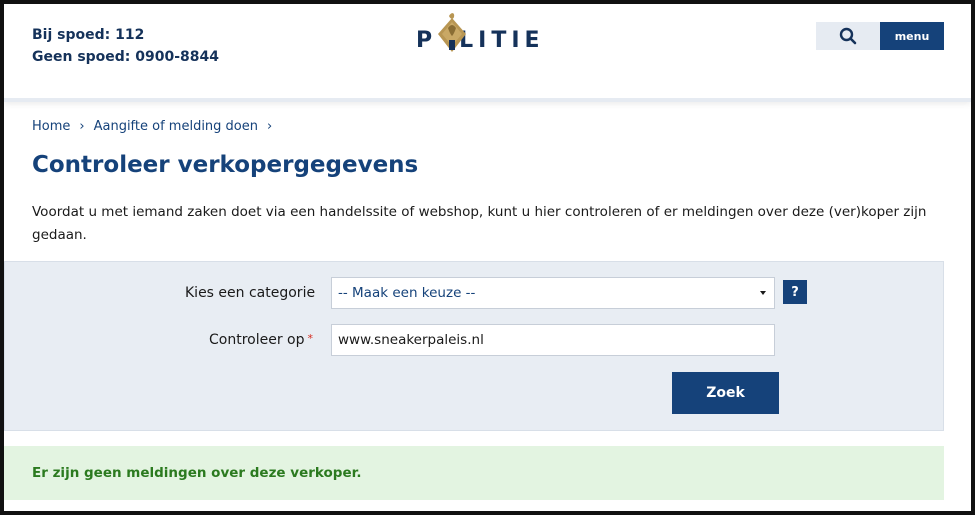 The height and width of the screenshot is (515, 975). What do you see at coordinates (225, 165) in the screenshot?
I see `page-title: Controleer verkopergegevens` at bounding box center [225, 165].